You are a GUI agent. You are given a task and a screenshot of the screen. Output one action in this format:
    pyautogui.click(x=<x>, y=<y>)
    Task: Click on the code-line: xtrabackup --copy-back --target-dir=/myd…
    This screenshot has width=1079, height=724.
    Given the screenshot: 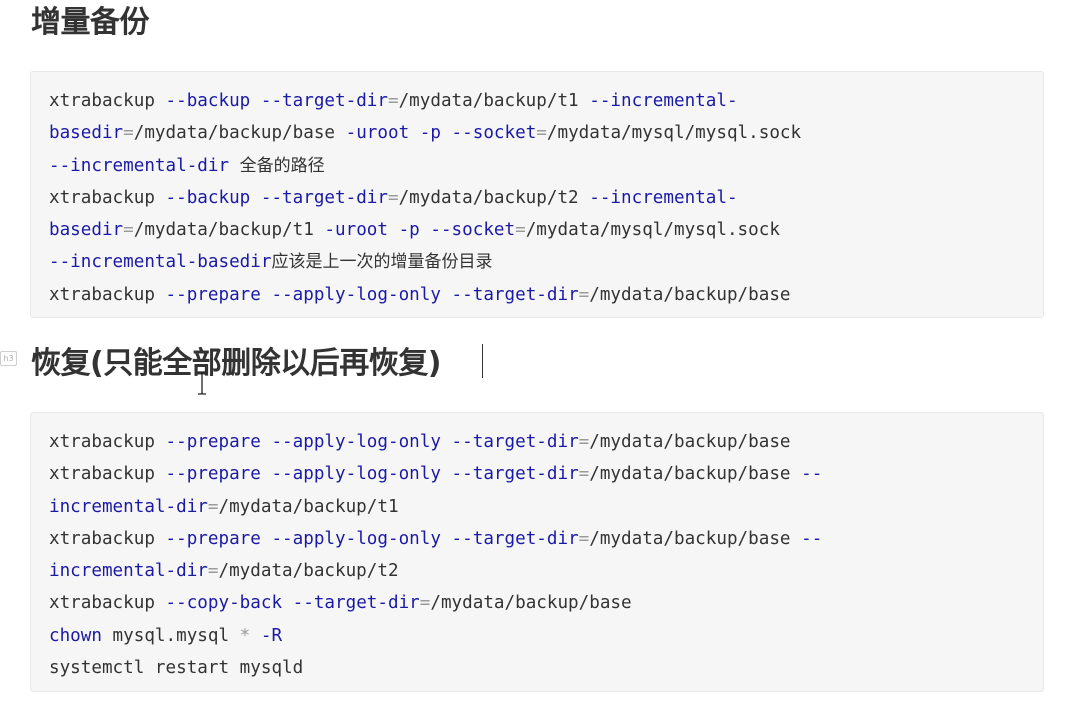 What is the action you would take?
    pyautogui.click(x=546, y=603)
    